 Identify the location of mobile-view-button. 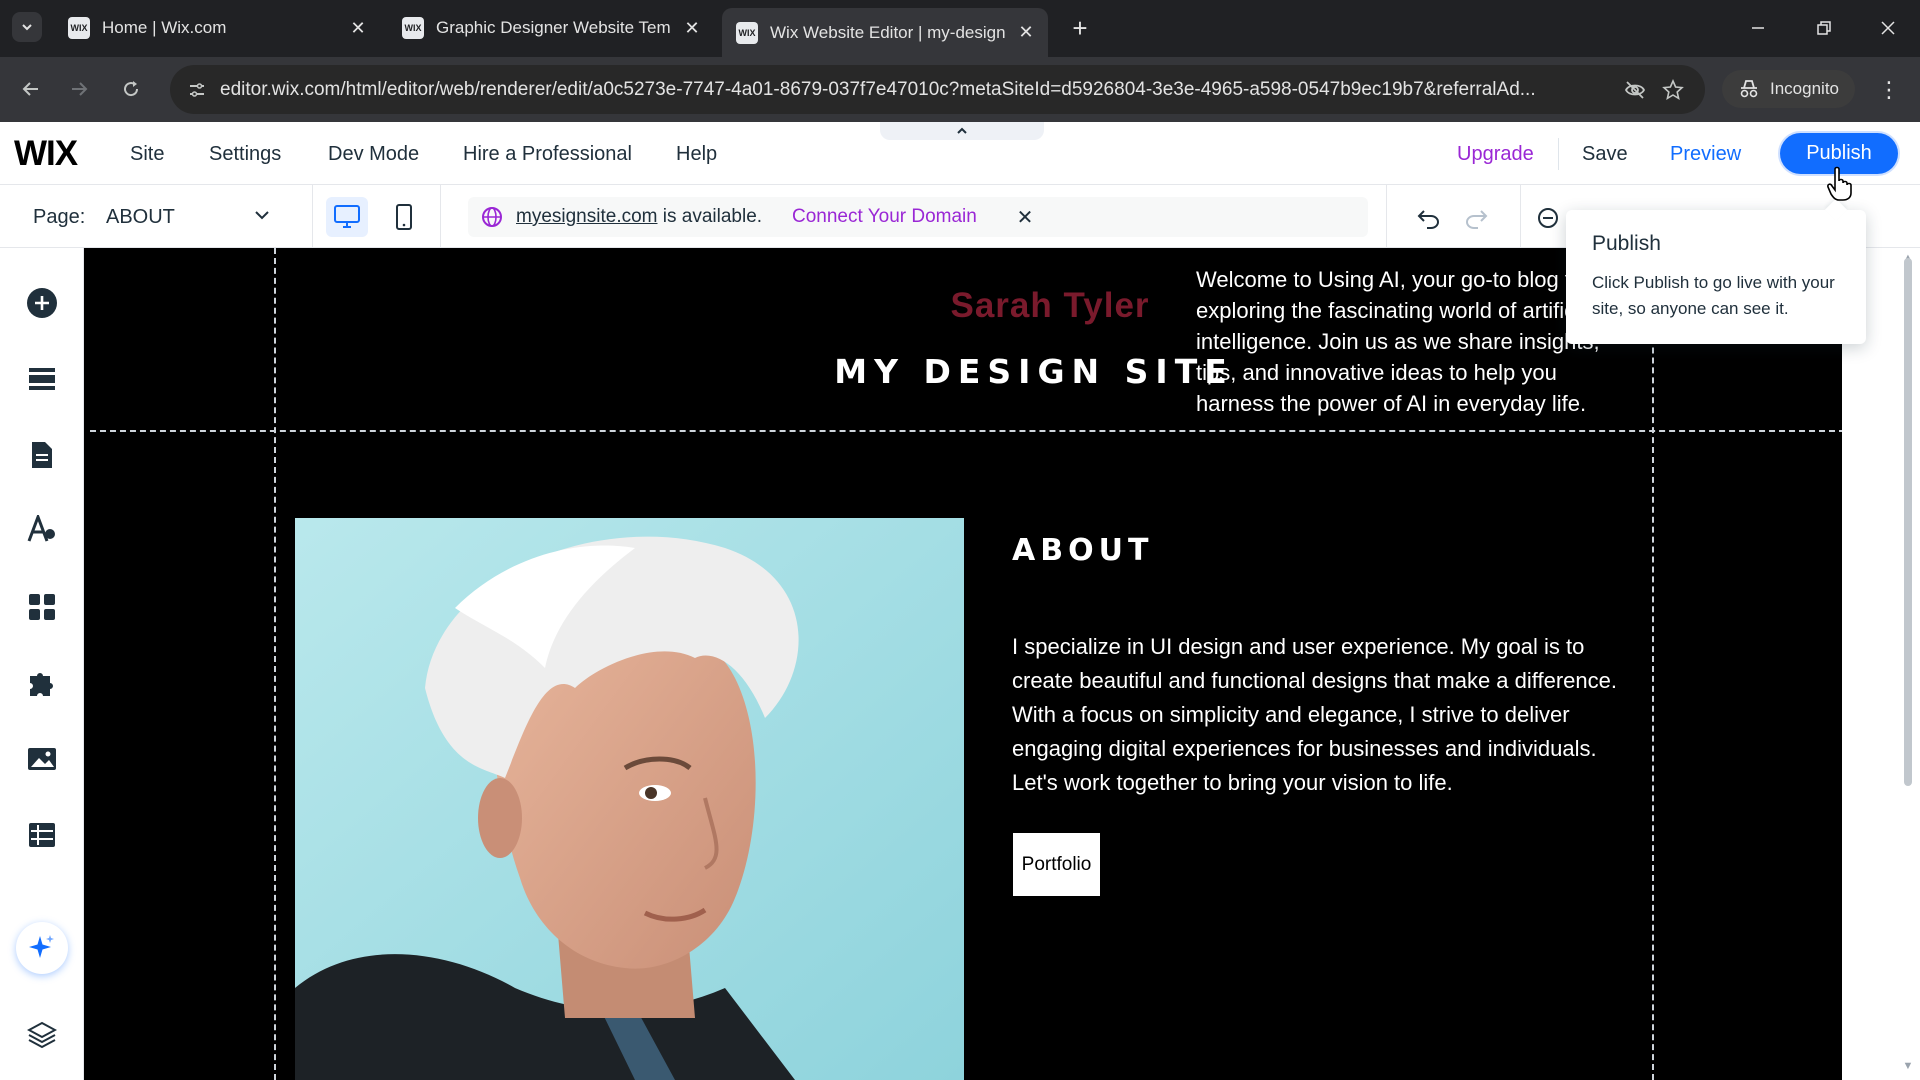
(404, 217).